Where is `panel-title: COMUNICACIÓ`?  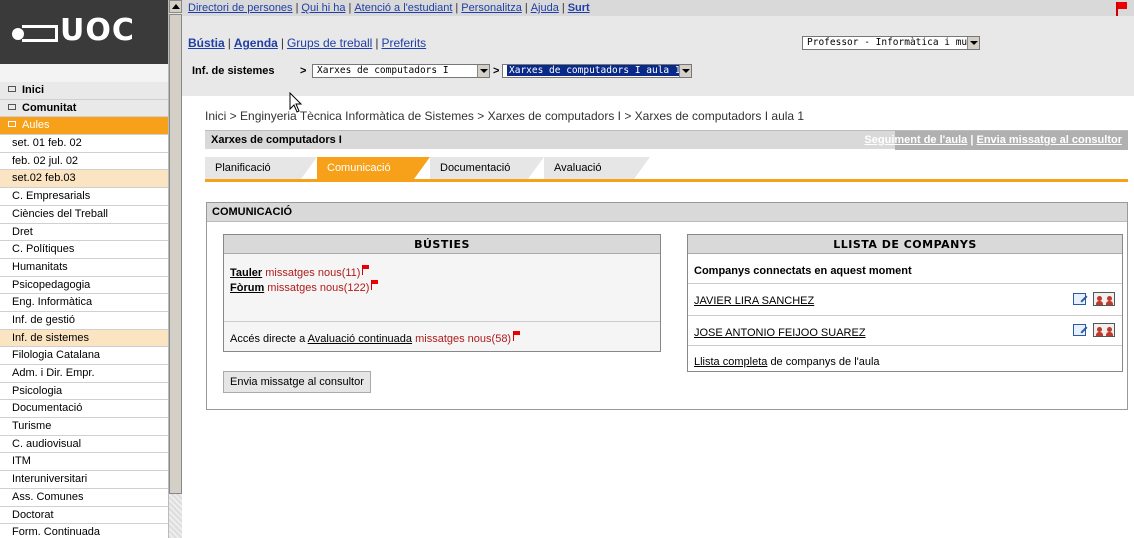 panel-title: COMUNICACIÓ is located at coordinates (667, 212).